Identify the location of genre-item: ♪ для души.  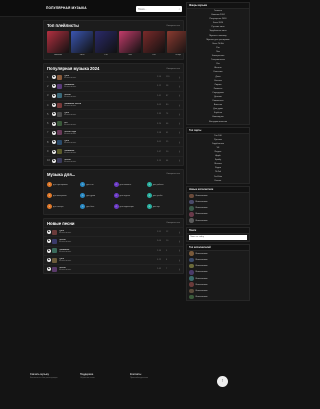
(96, 196).